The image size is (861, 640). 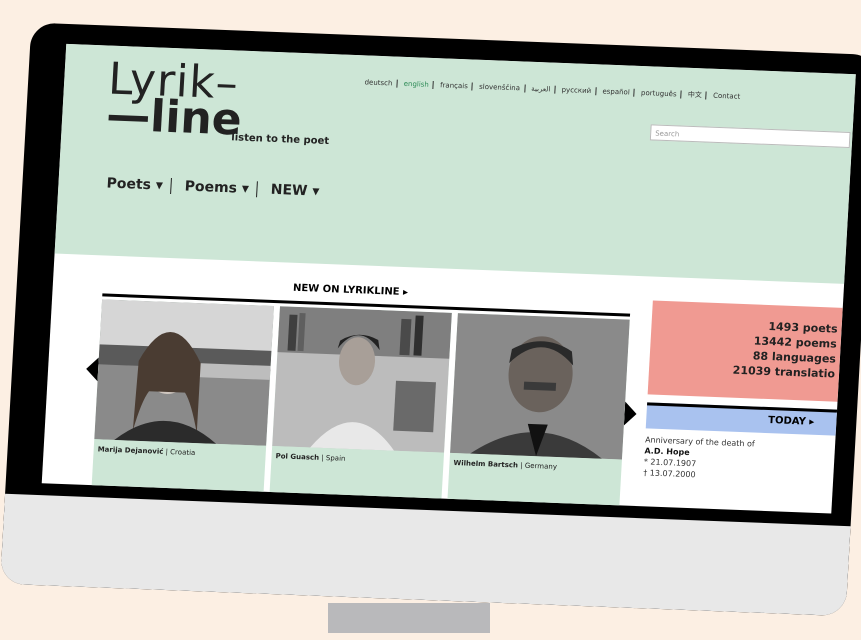 I want to click on poet-card: Pol Guasch | Spain, so click(x=360, y=407).